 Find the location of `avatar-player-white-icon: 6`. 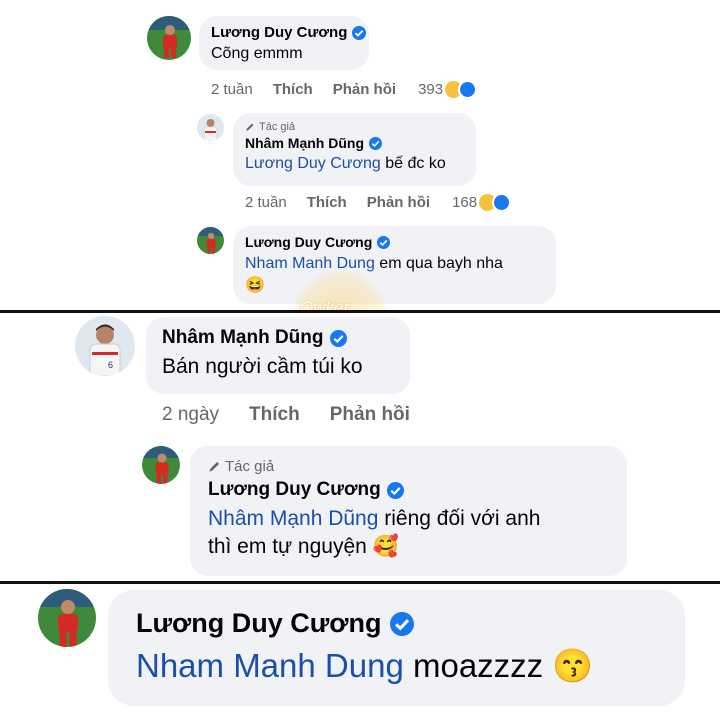

avatar-player-white-icon: 6 is located at coordinates (105, 346).